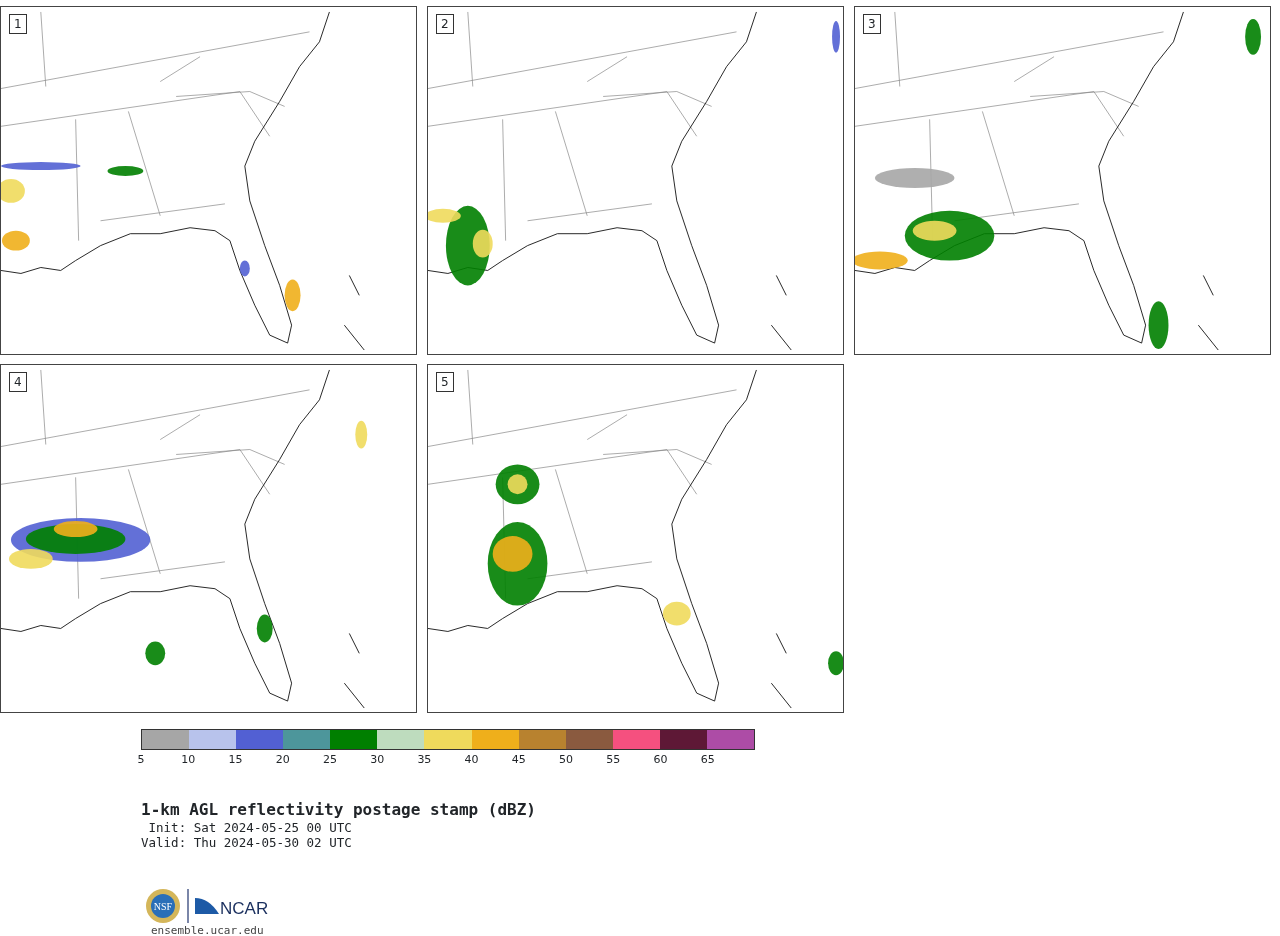 Image resolution: width=1280 pixels, height=936 pixels. What do you see at coordinates (518, 760) in the screenshot?
I see `tick-label: 45` at bounding box center [518, 760].